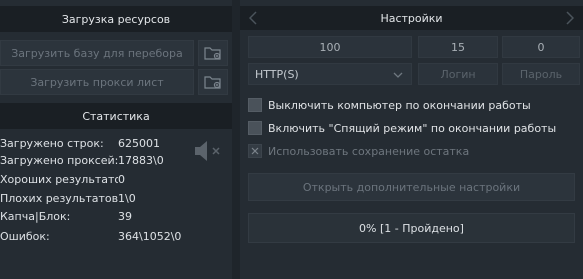  I want to click on stat-row-lines: Загружено строк: 625001, so click(80, 143).